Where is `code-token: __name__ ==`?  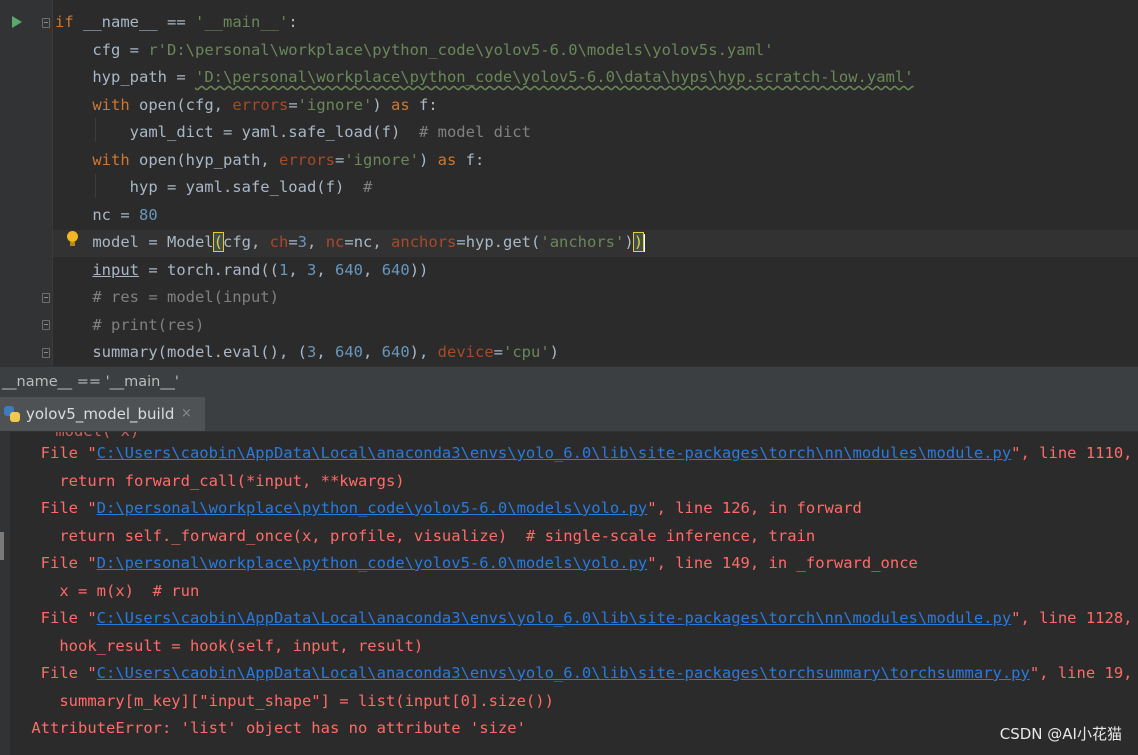 code-token: __name__ == is located at coordinates (134, 22).